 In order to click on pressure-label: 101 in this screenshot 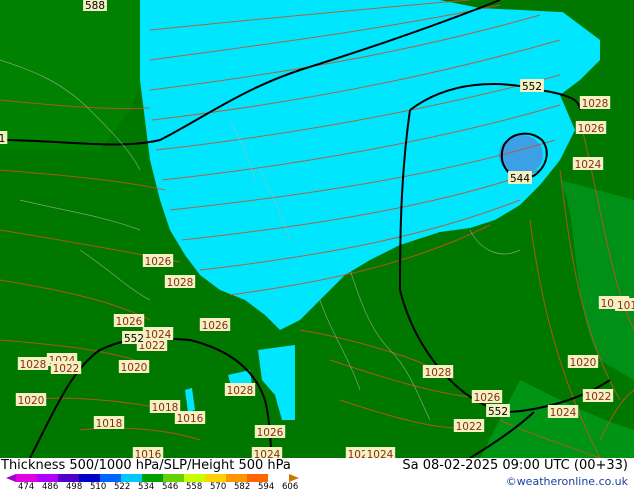, I will do `click(624, 305)`.